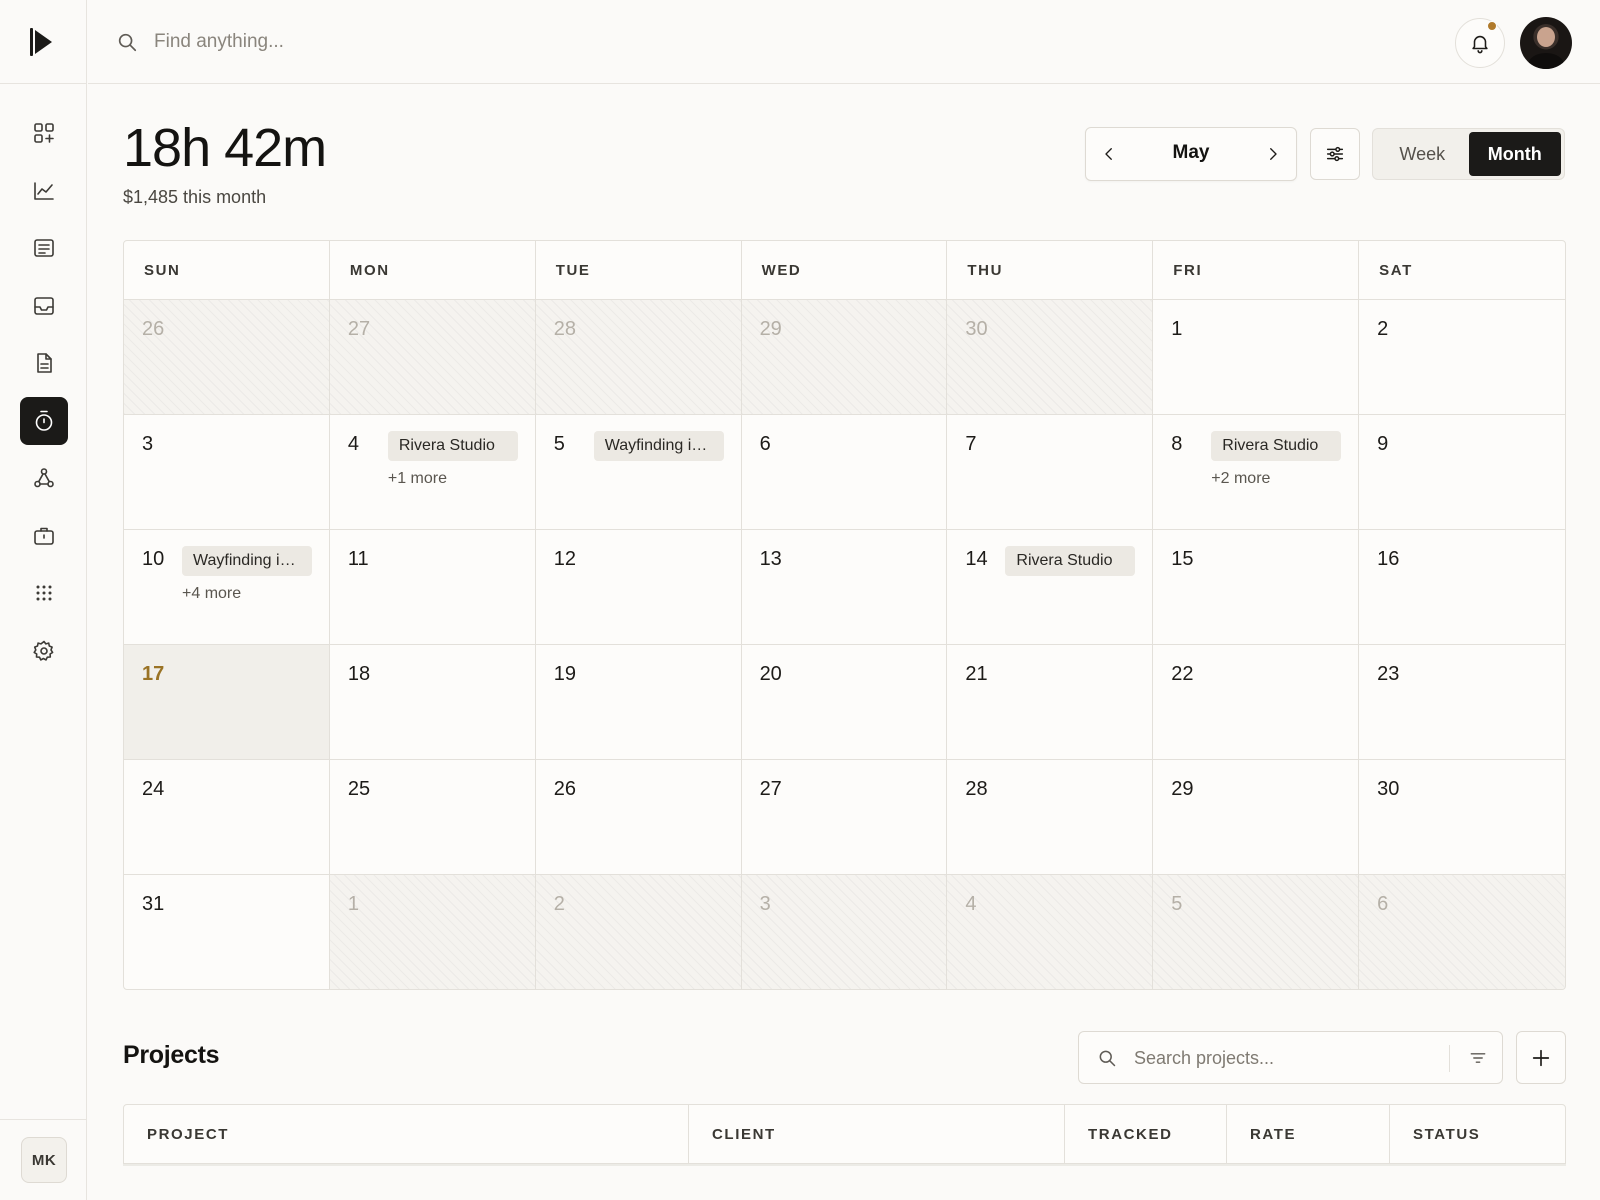  What do you see at coordinates (417, 479) in the screenshot?
I see `more-events-link: +1 more` at bounding box center [417, 479].